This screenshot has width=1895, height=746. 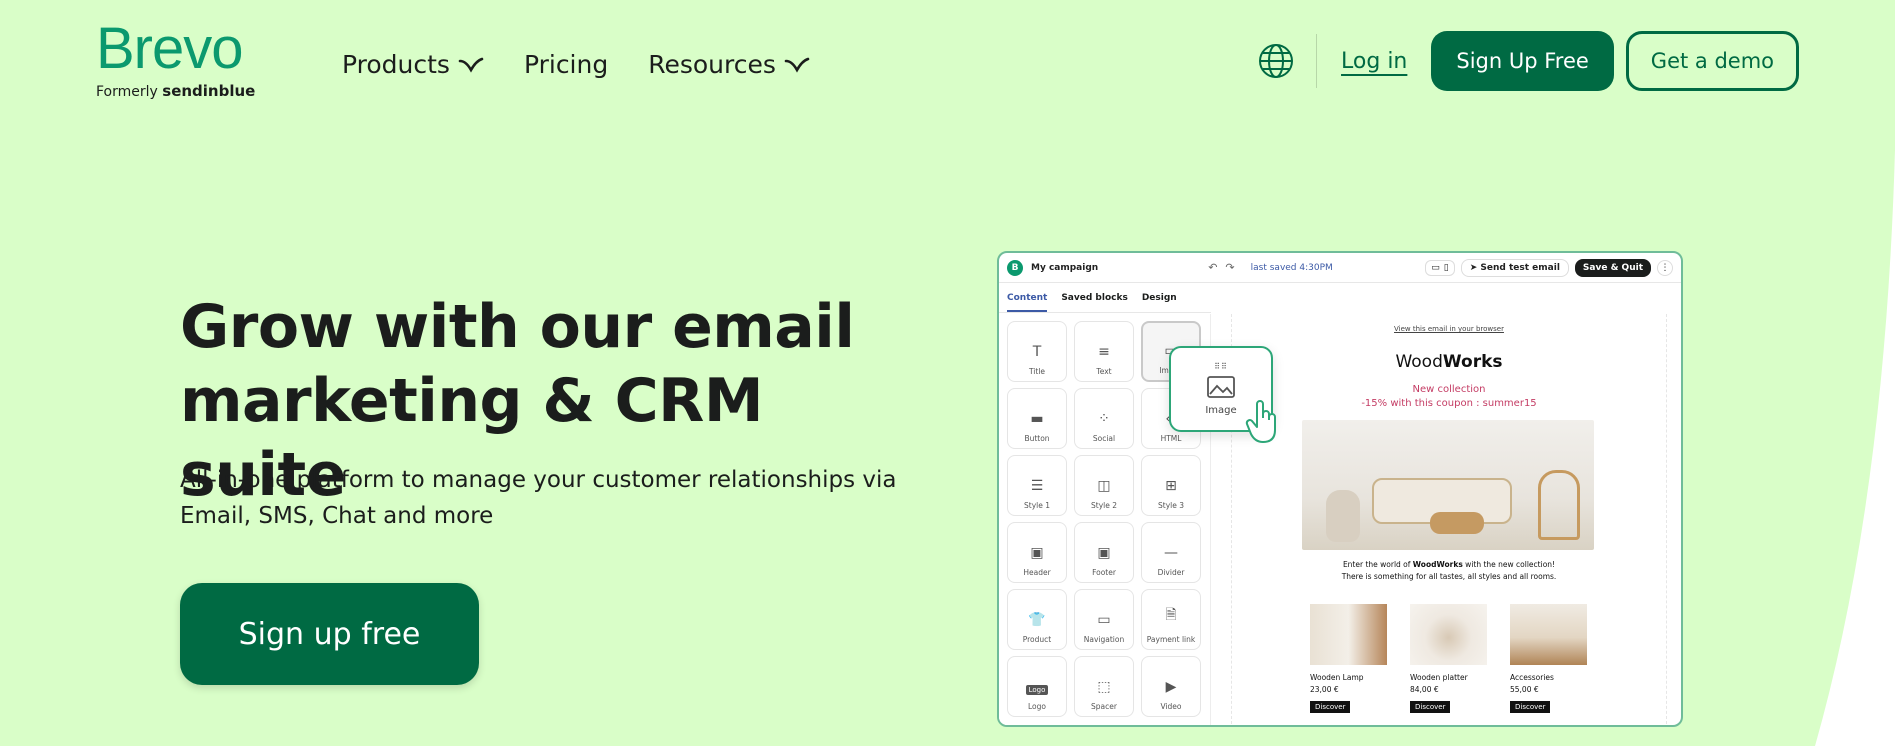 I want to click on title-icon: T, so click(x=1037, y=352).